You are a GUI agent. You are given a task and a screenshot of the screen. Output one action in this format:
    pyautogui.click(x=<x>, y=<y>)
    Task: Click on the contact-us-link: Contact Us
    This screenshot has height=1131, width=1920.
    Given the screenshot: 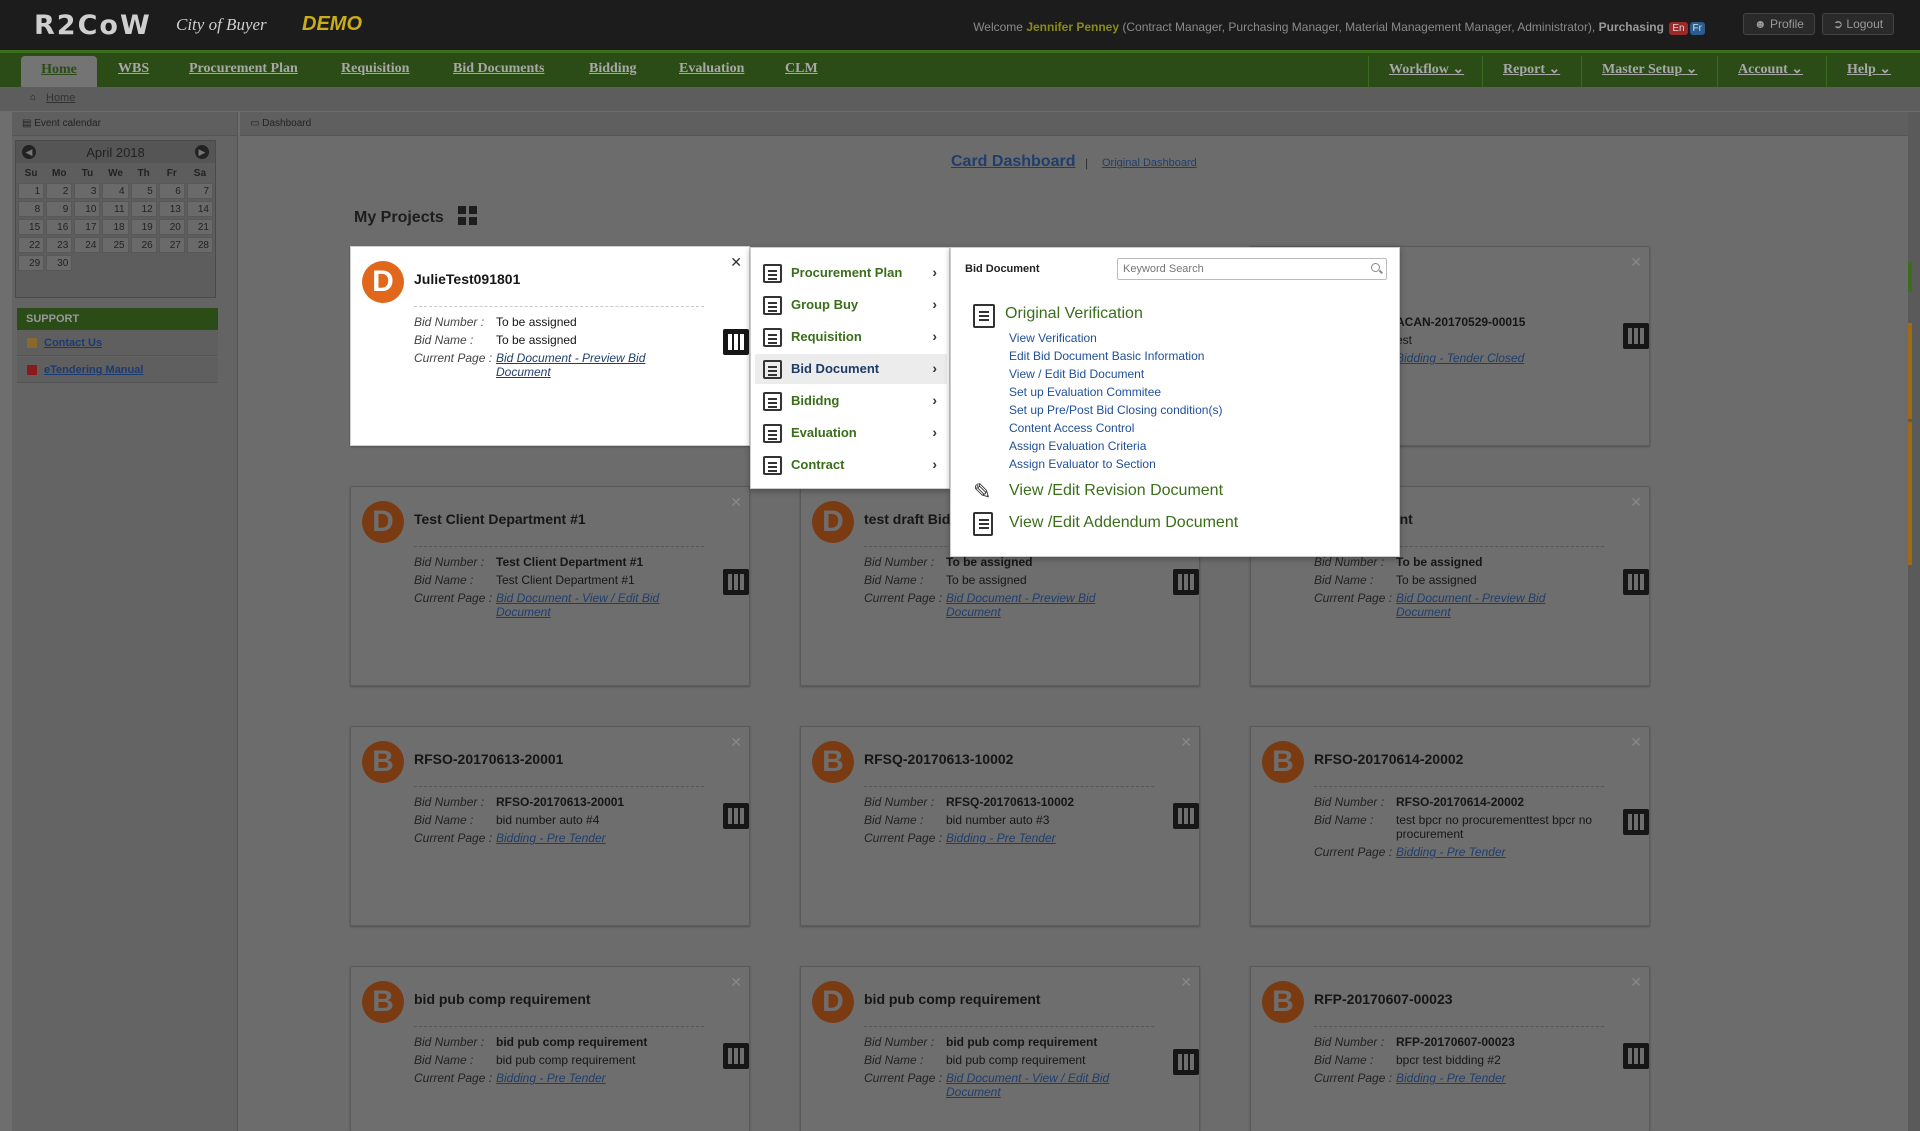 What is the action you would take?
    pyautogui.click(x=117, y=343)
    